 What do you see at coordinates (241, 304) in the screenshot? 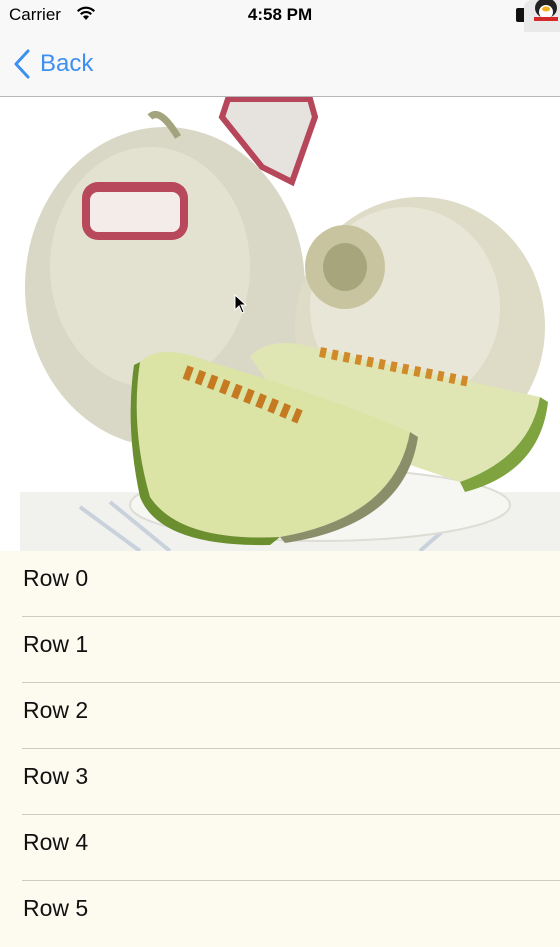
I see `pointer-cursor-icon` at bounding box center [241, 304].